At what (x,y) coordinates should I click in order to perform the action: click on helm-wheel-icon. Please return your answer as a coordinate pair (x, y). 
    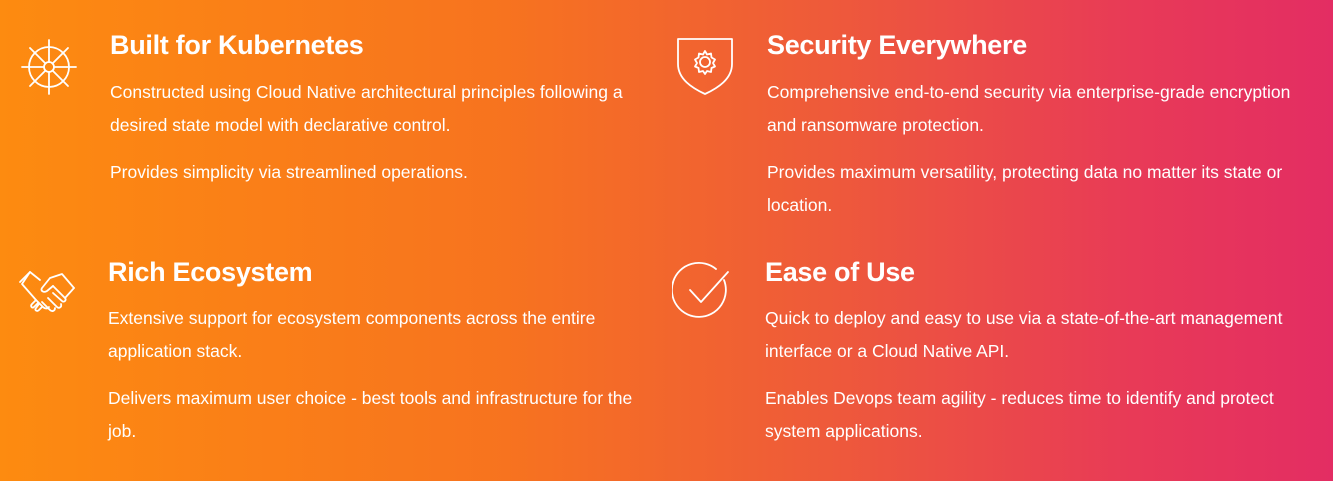
    Looking at the image, I should click on (49, 67).